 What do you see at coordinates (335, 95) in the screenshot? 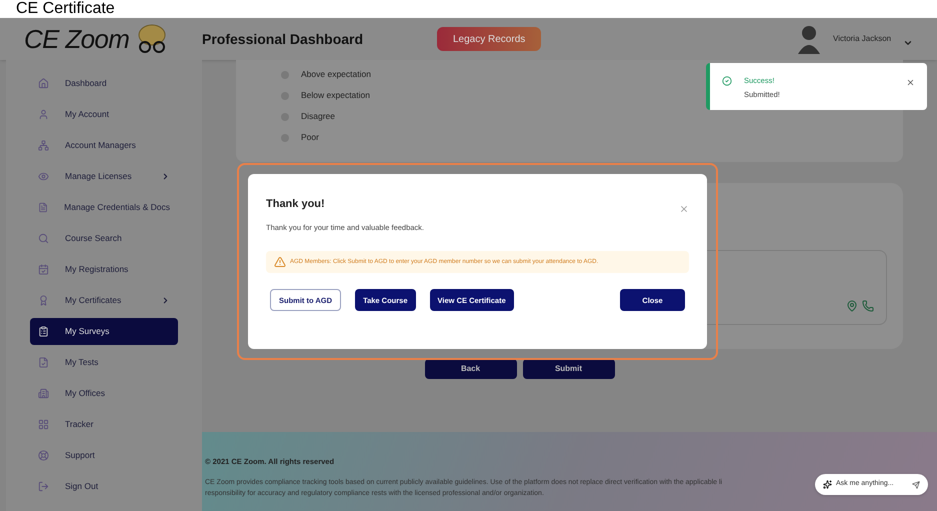
I see `option-label: Below expectation` at bounding box center [335, 95].